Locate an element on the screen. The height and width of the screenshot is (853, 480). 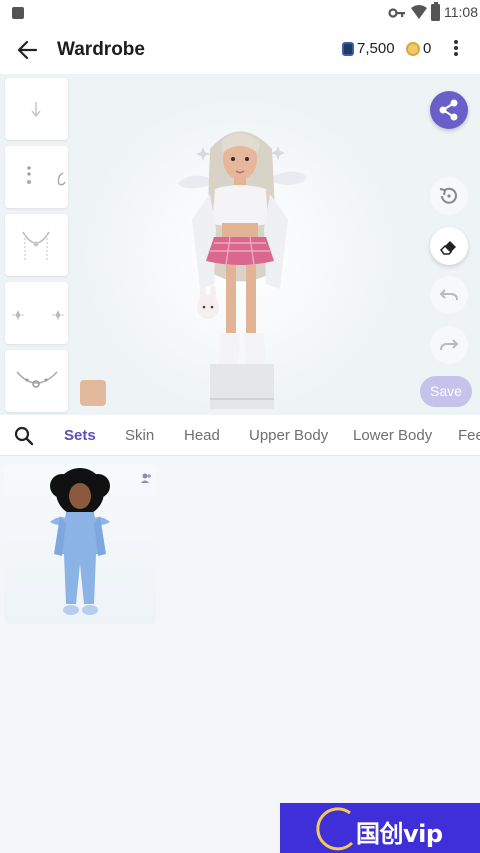
status-bar: 11:08 is located at coordinates (240, 13).